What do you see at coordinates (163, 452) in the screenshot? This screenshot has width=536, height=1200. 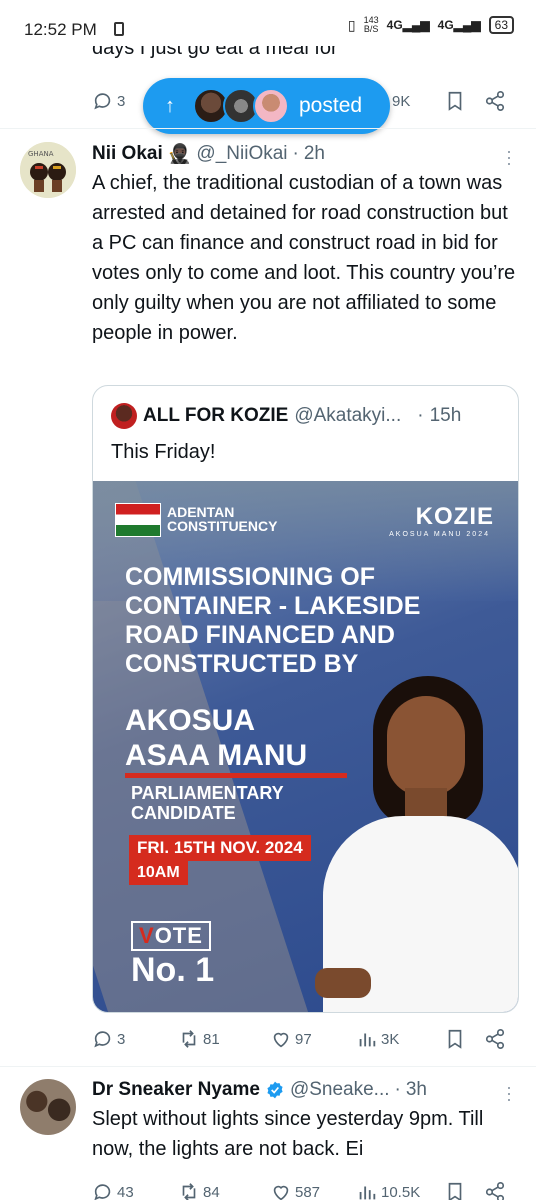 I see `quote-text: This Friday!` at bounding box center [163, 452].